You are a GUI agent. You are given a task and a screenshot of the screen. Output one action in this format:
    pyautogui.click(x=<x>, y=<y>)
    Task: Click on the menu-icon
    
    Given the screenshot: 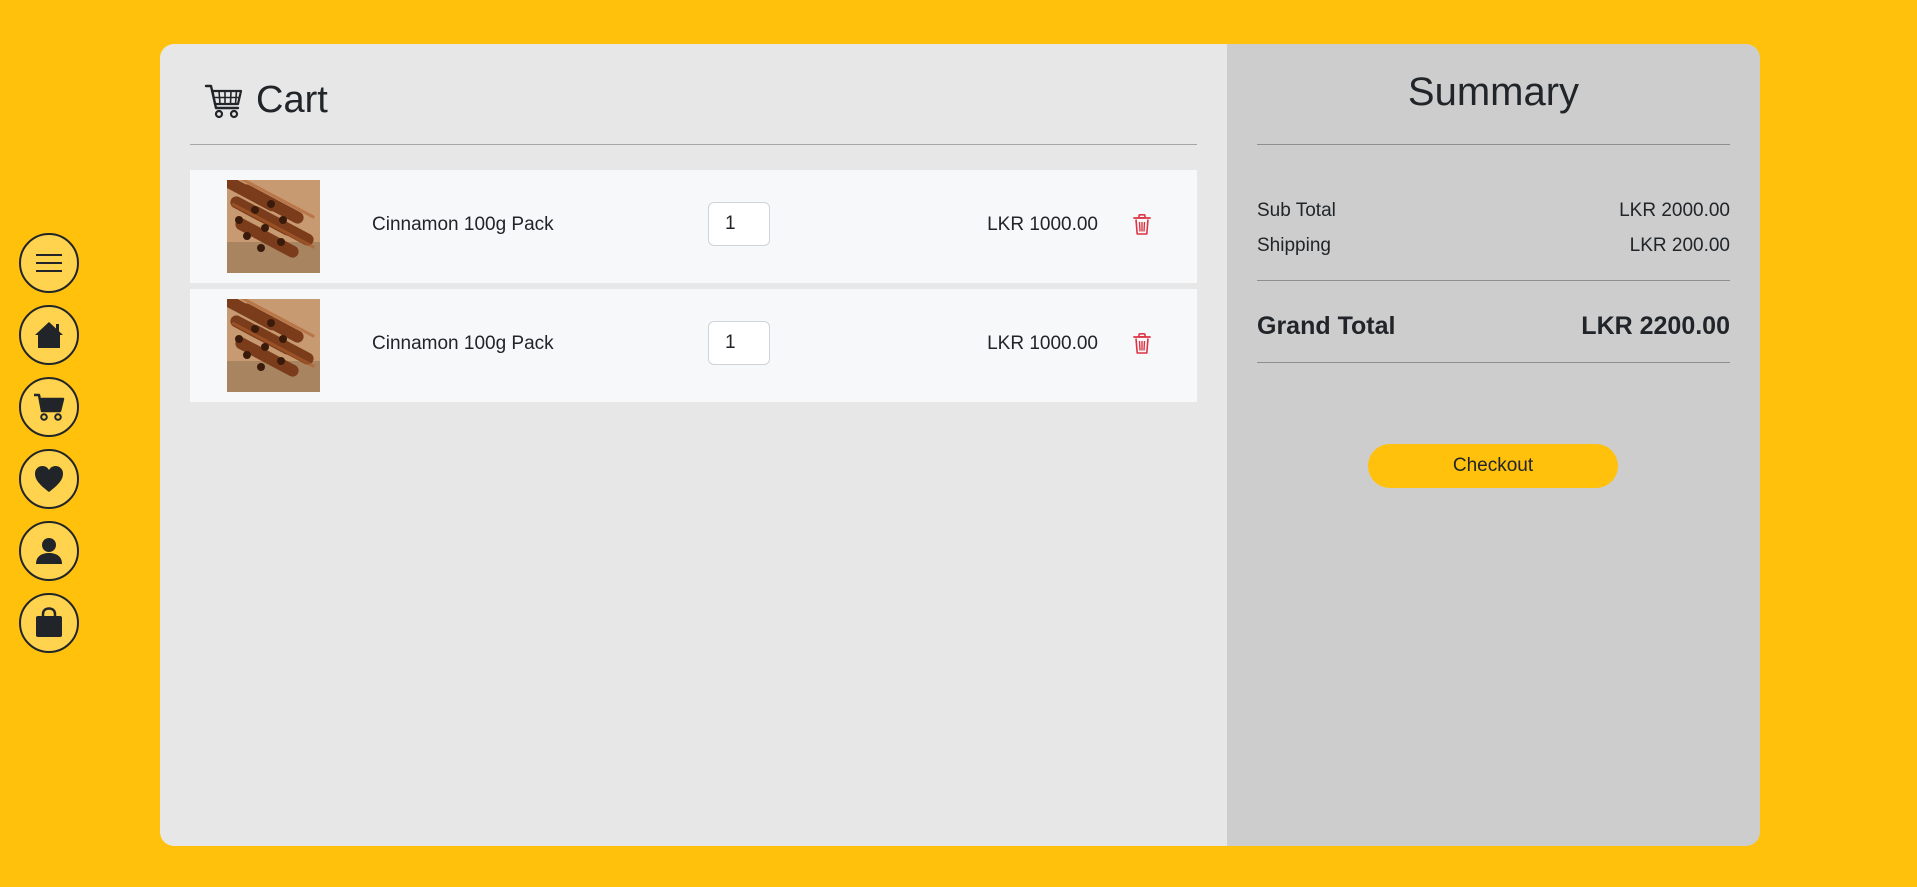 What is the action you would take?
    pyautogui.click(x=49, y=263)
    